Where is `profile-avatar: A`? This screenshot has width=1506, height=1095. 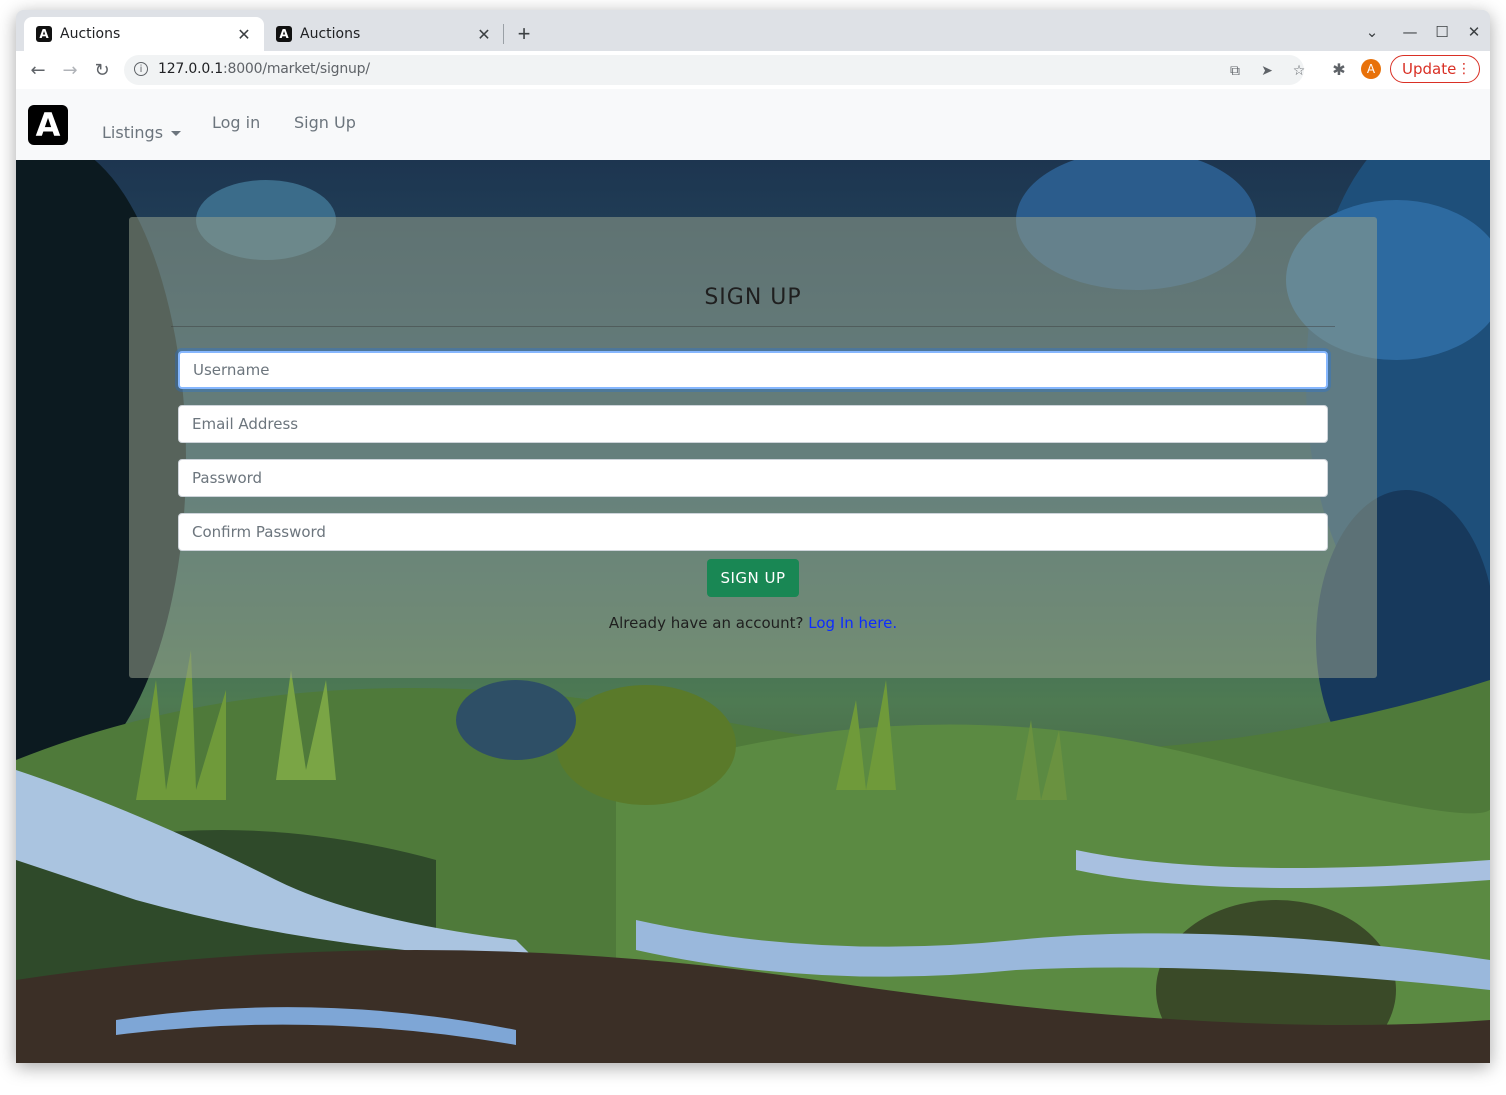 profile-avatar: A is located at coordinates (1371, 69).